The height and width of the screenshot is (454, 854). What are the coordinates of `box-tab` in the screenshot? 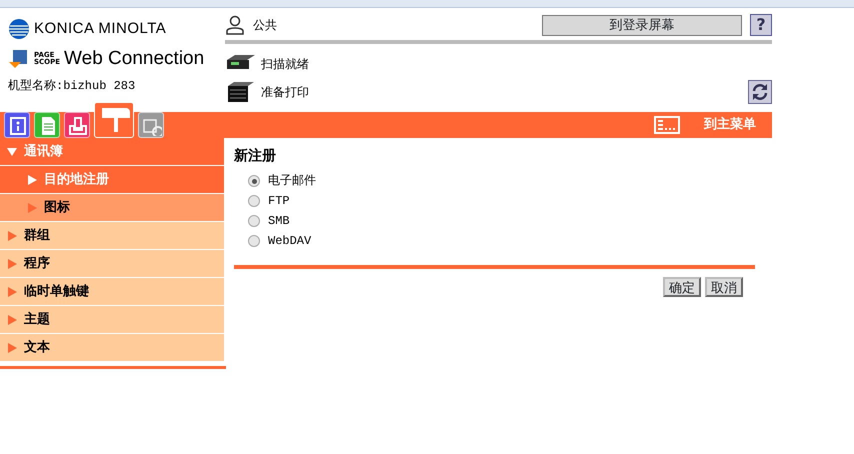 It's located at (77, 125).